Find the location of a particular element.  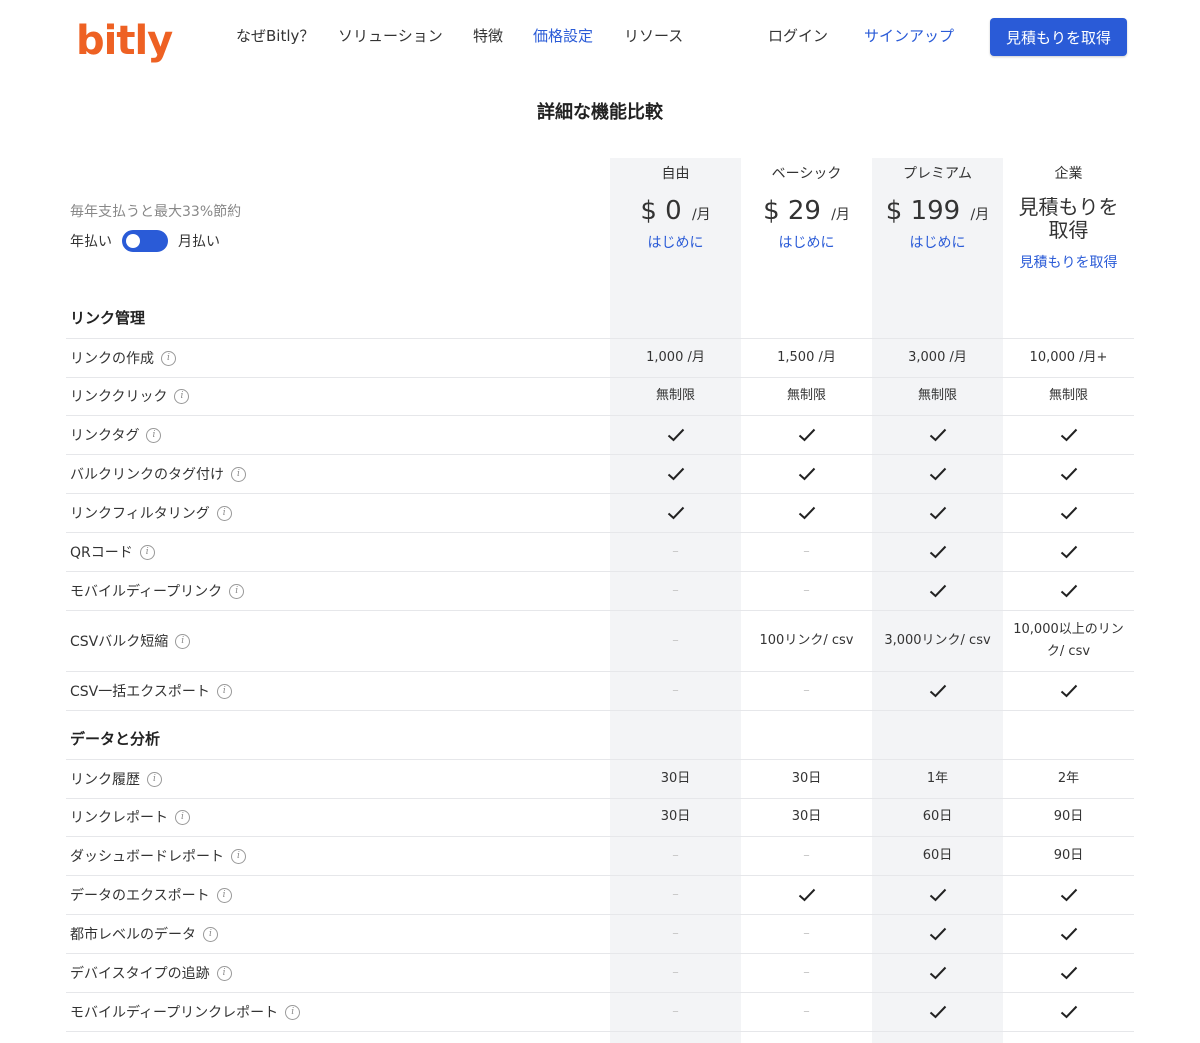

table-row: リンク履歴 i 30日 30日 1年 2年 is located at coordinates (600, 779).